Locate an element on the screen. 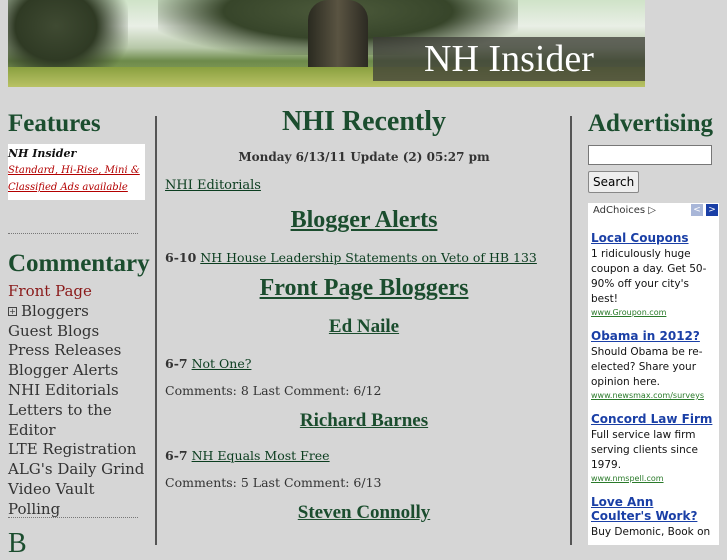  commentary-heading: Commentary is located at coordinates (79, 263).